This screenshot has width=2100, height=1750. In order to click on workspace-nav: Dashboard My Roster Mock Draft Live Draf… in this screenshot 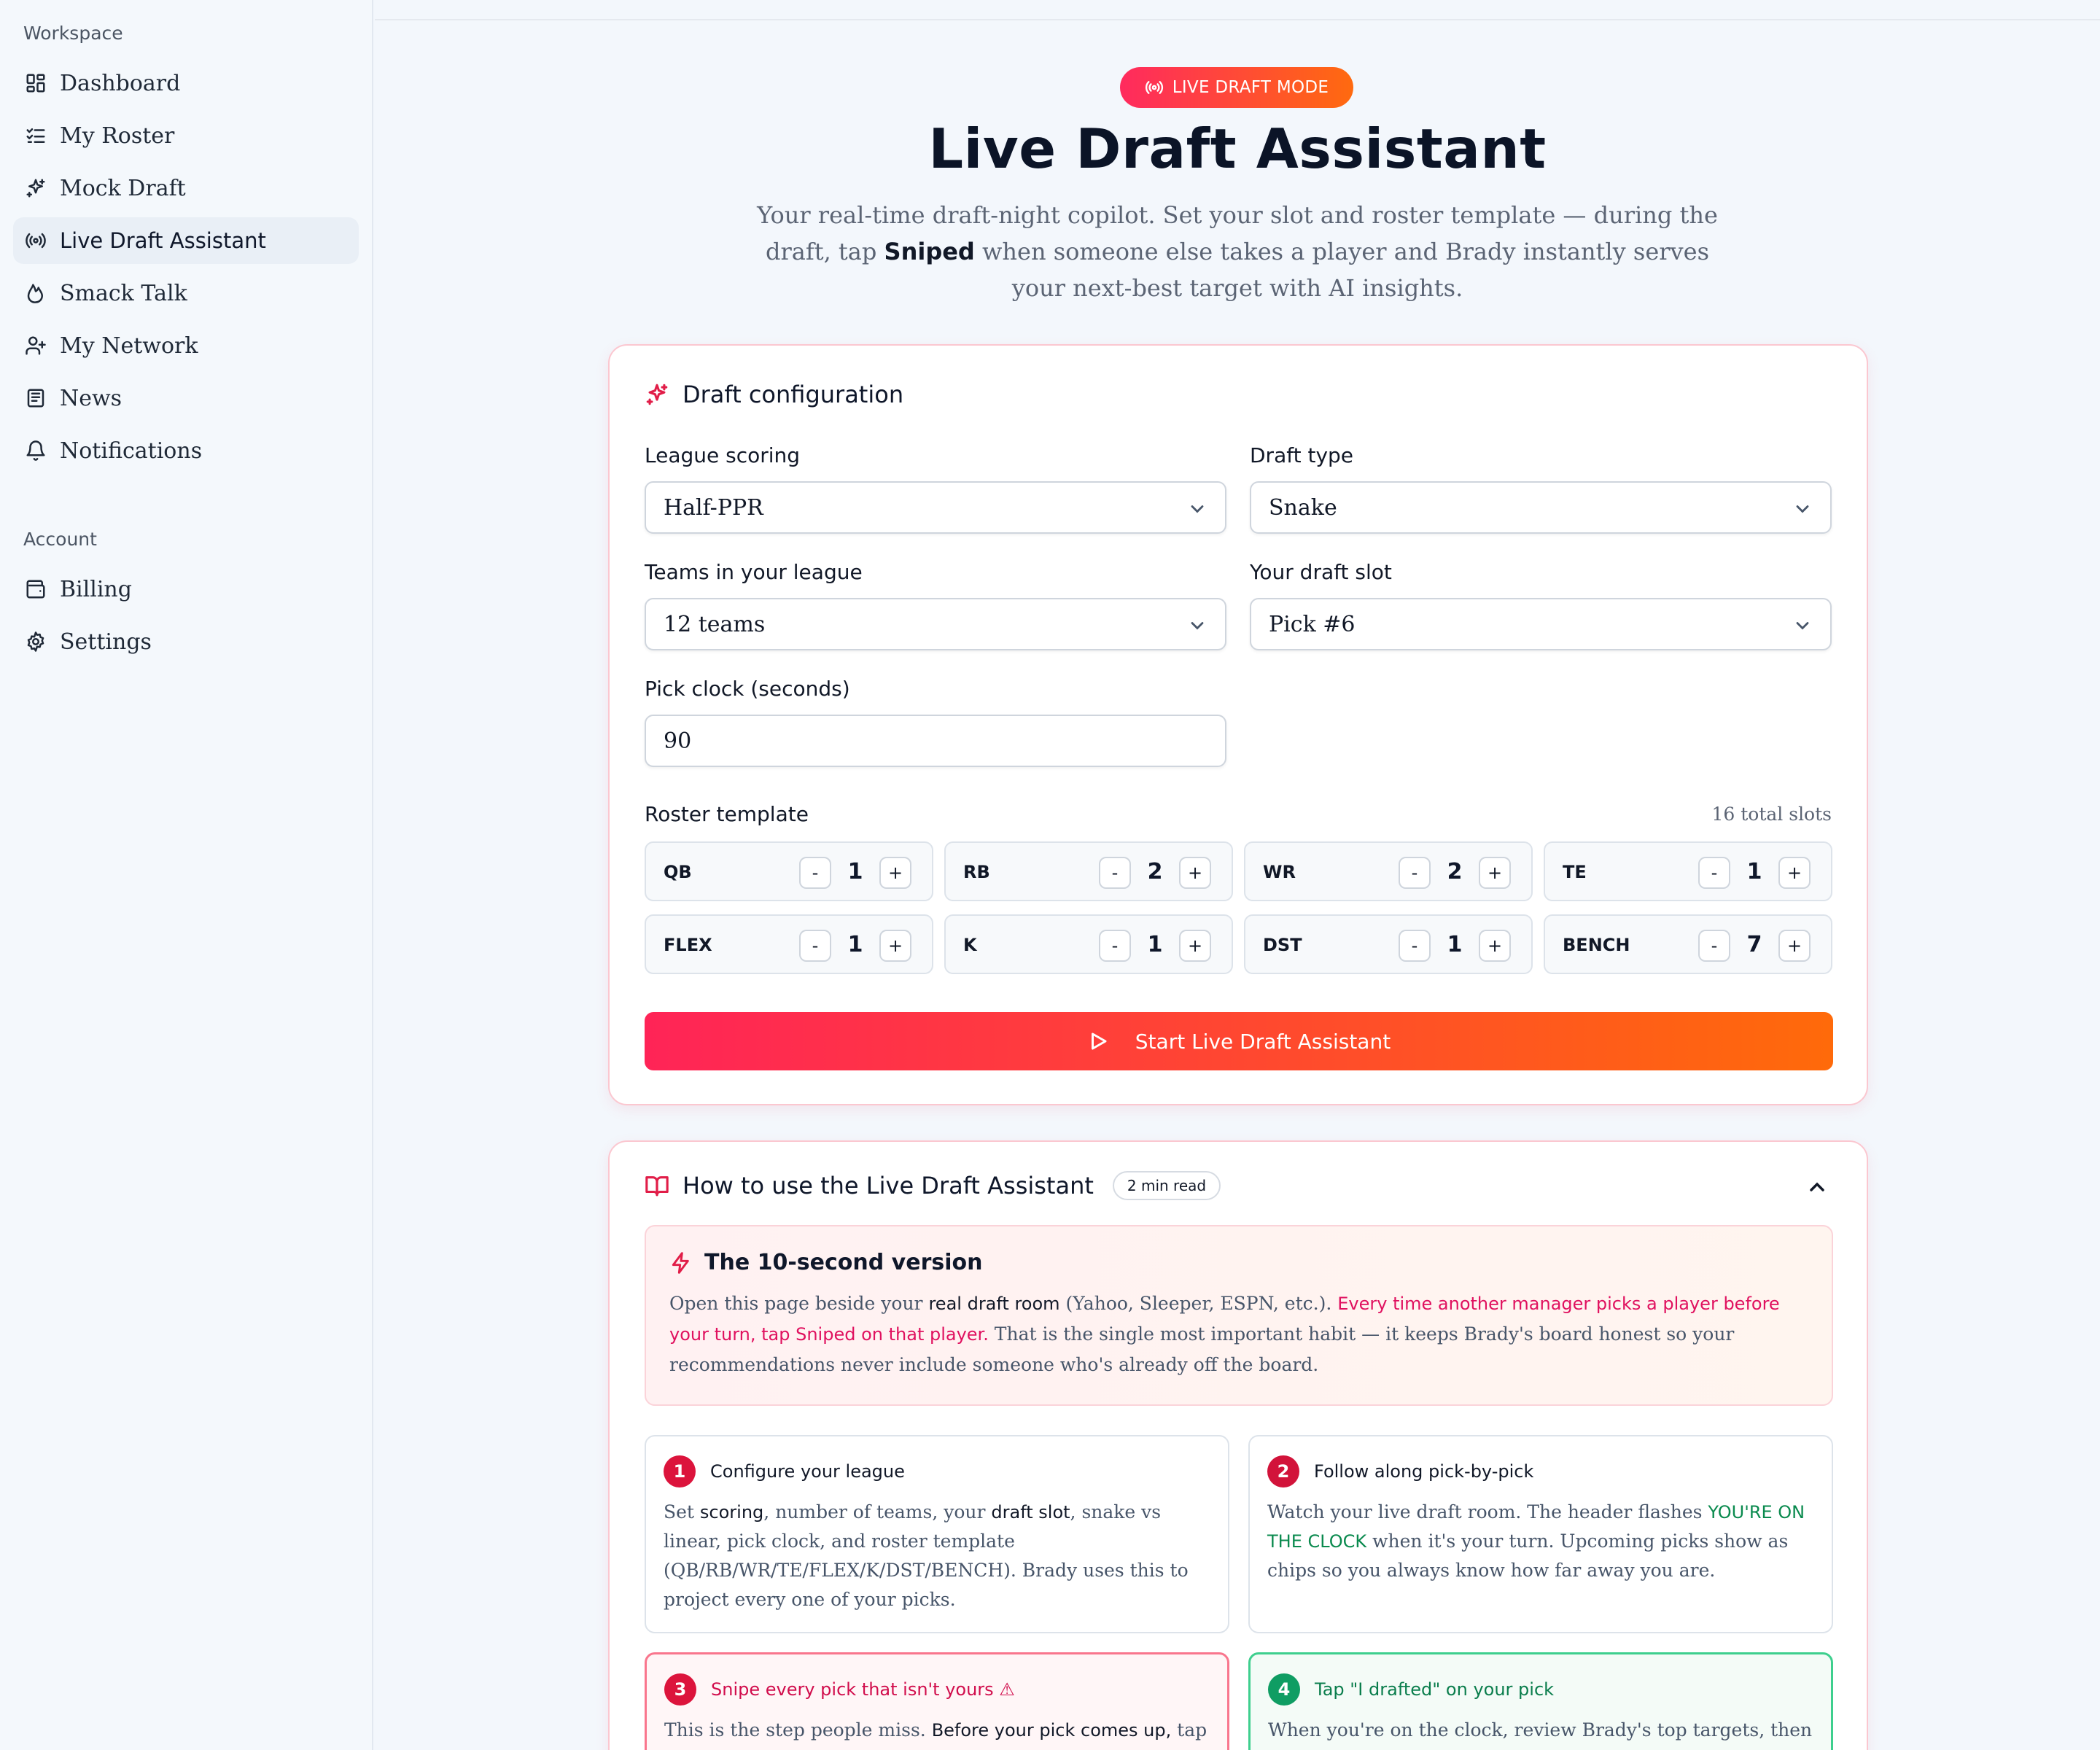, I will do `click(186, 267)`.